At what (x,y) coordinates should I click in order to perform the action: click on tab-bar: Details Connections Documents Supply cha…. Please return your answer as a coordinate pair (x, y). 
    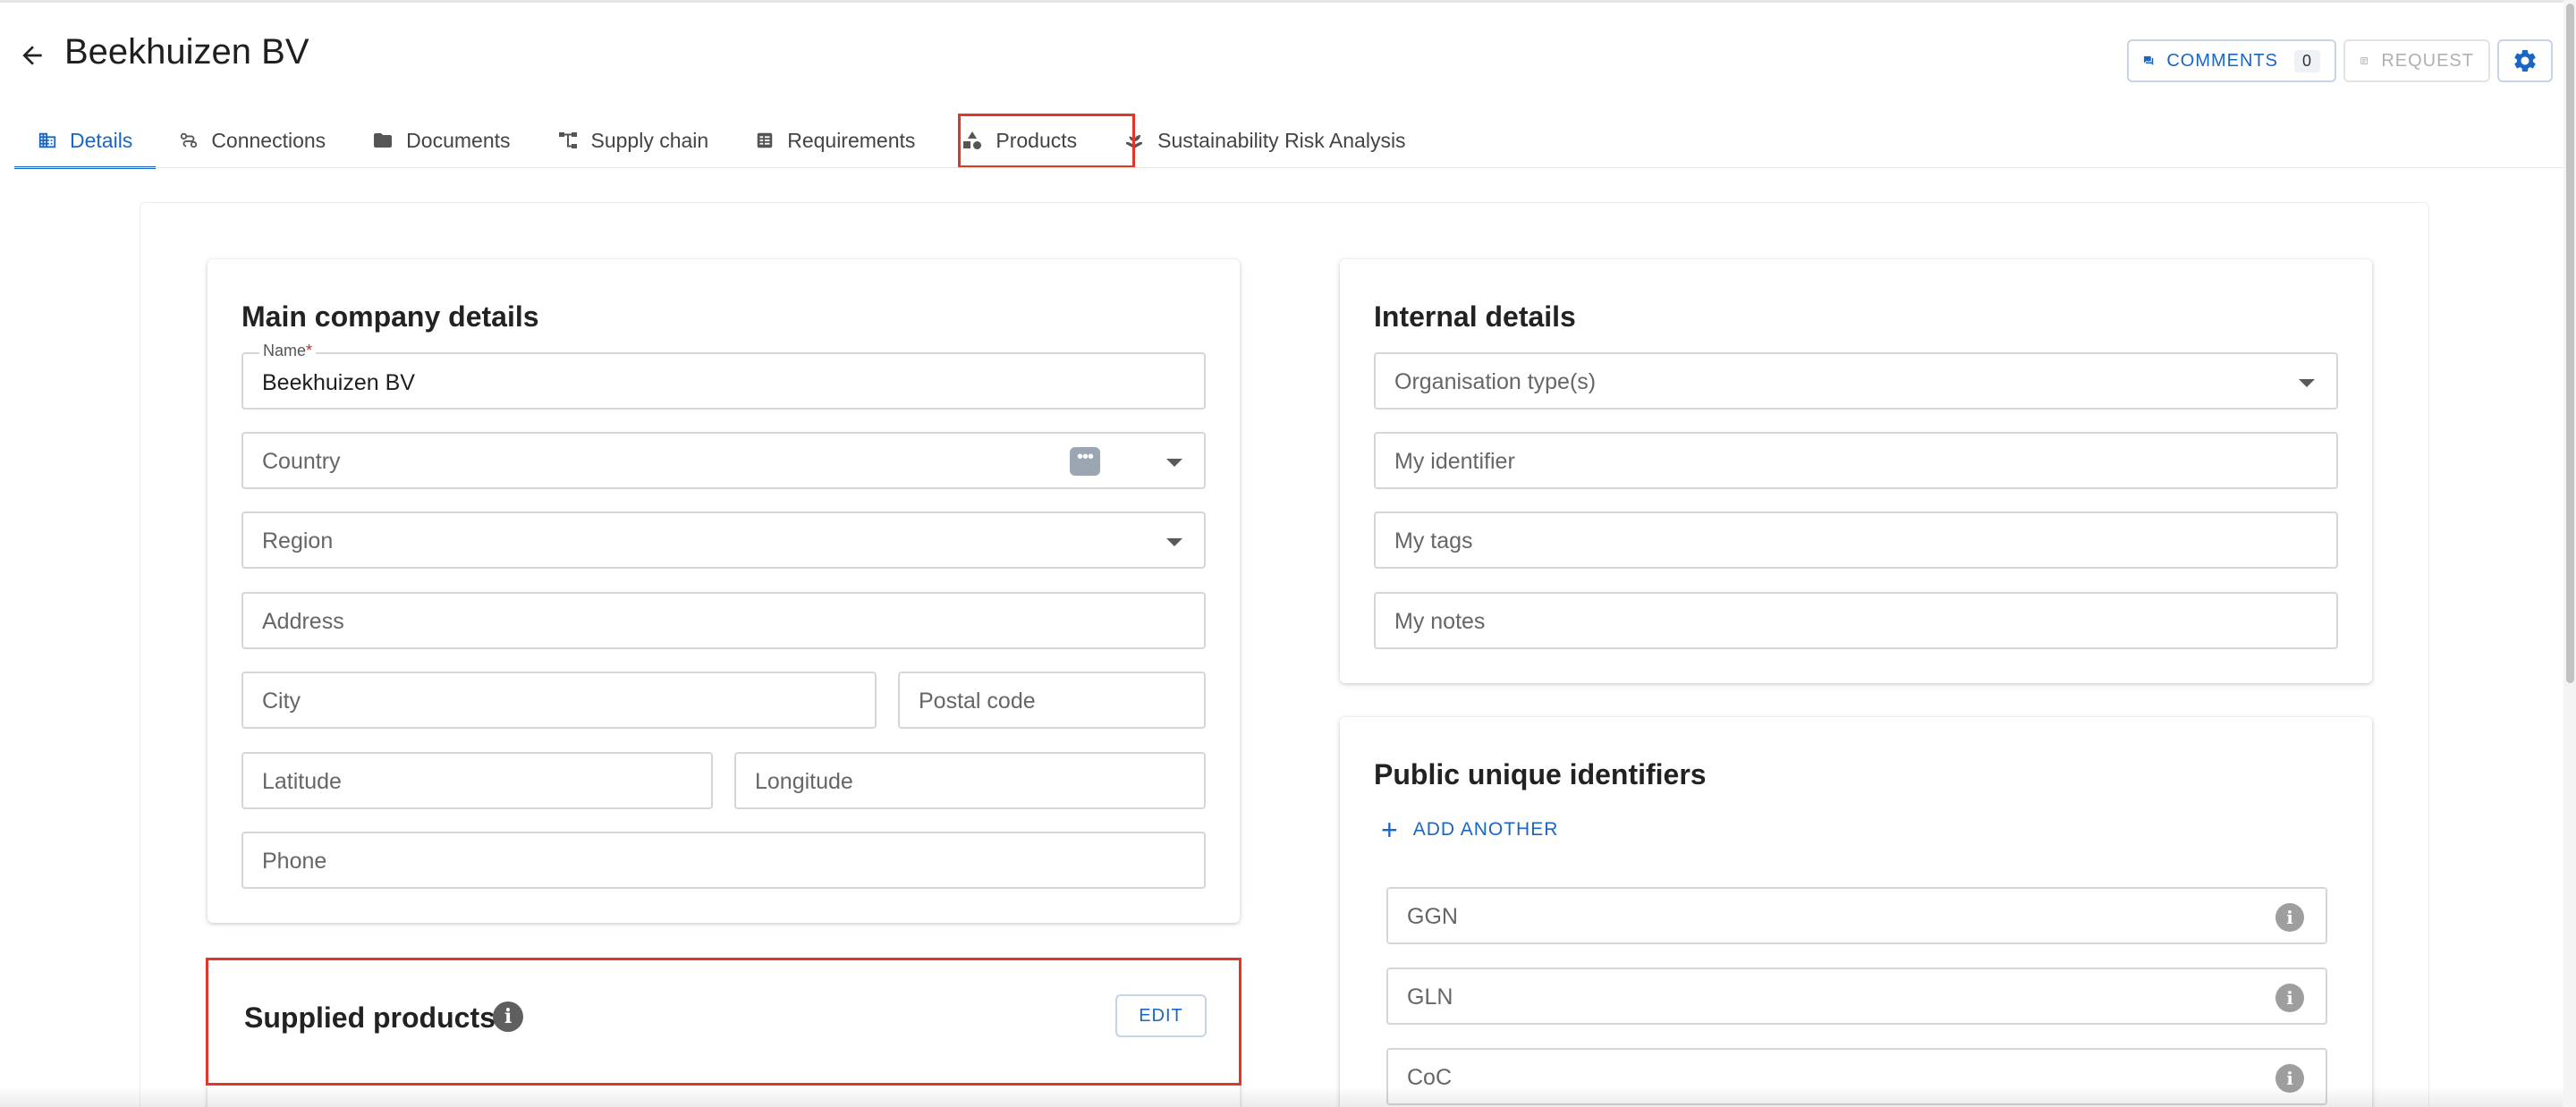
    Looking at the image, I should click on (721, 141).